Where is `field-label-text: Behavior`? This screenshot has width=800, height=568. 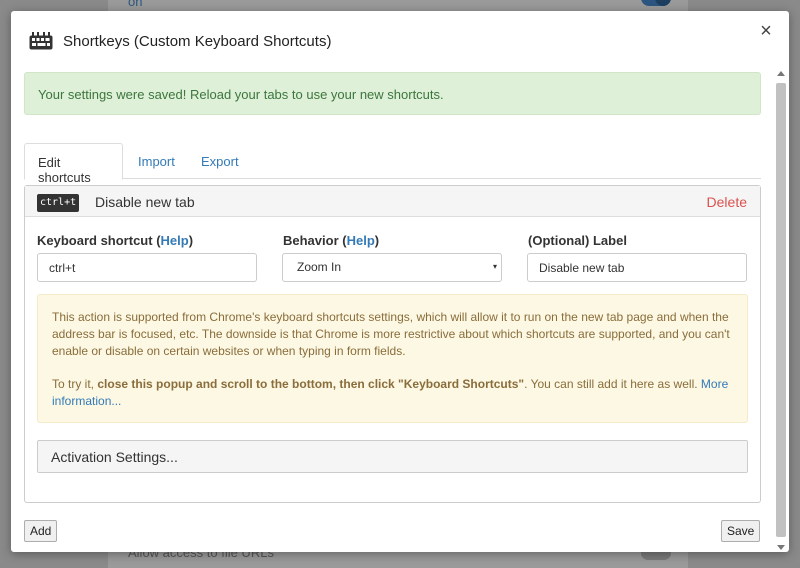 field-label-text: Behavior is located at coordinates (311, 240).